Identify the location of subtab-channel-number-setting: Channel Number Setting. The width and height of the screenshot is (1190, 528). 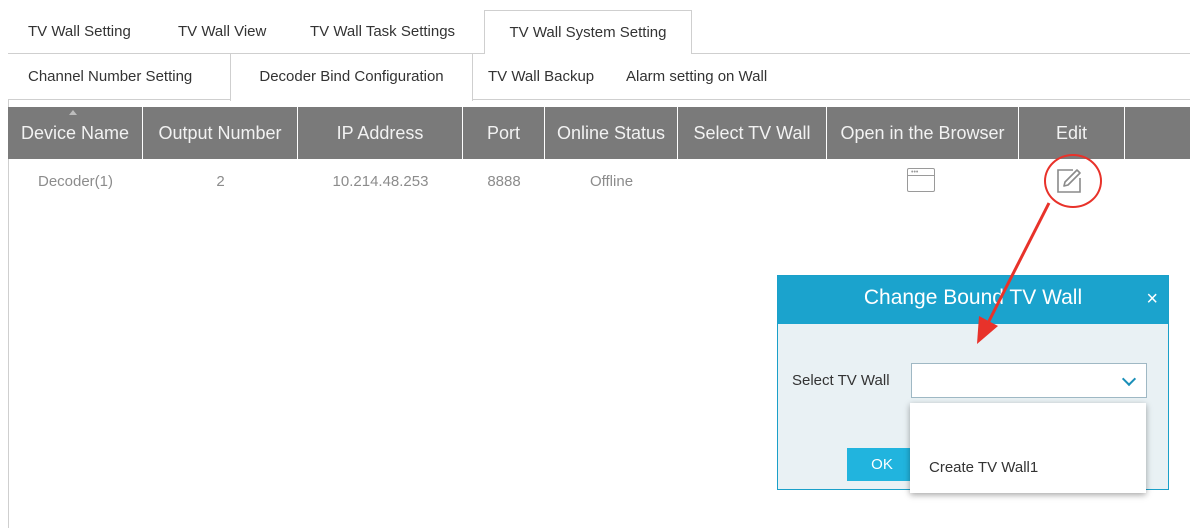
(110, 77).